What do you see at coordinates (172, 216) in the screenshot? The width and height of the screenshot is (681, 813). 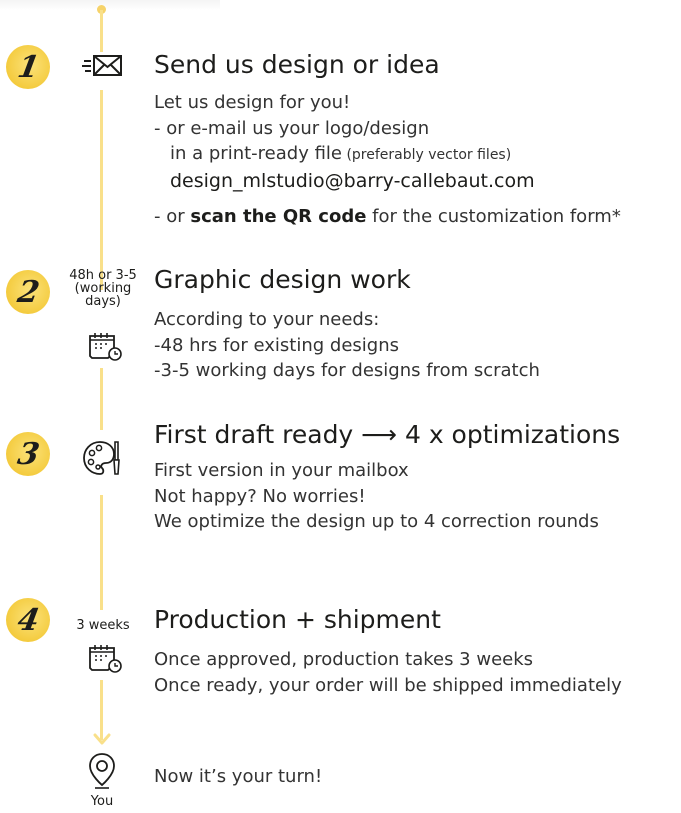 I see `text-span: - or` at bounding box center [172, 216].